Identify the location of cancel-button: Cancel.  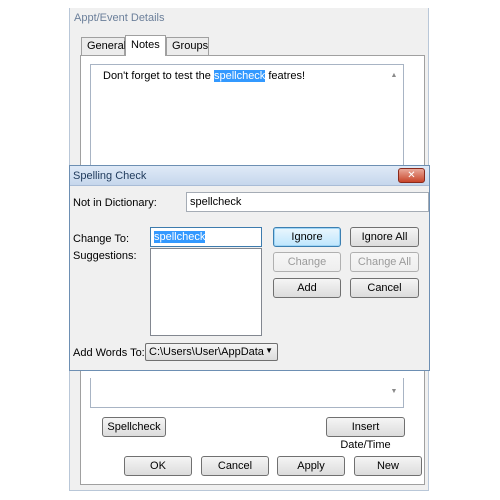
(235, 466).